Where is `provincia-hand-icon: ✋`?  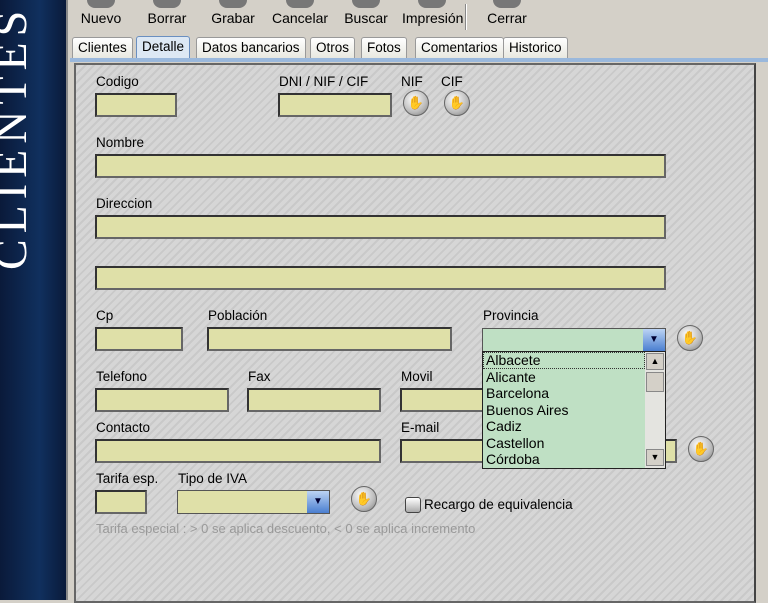
provincia-hand-icon: ✋ is located at coordinates (690, 338).